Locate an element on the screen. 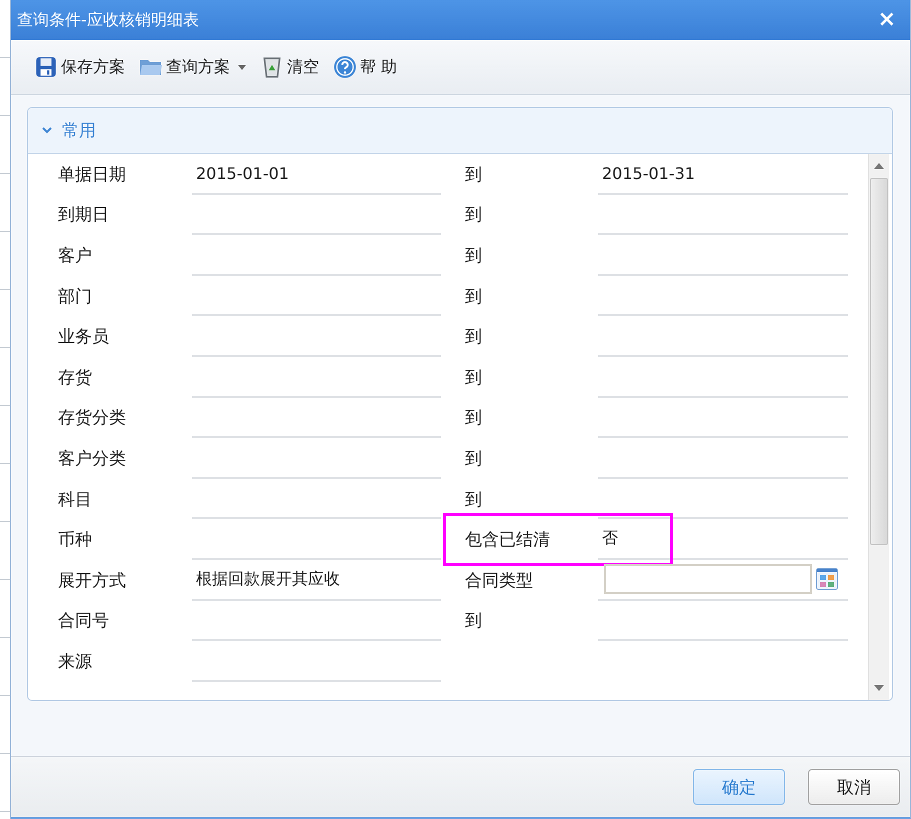 Image resolution: width=911 pixels, height=819 pixels. scroll-down-icon is located at coordinates (879, 688).